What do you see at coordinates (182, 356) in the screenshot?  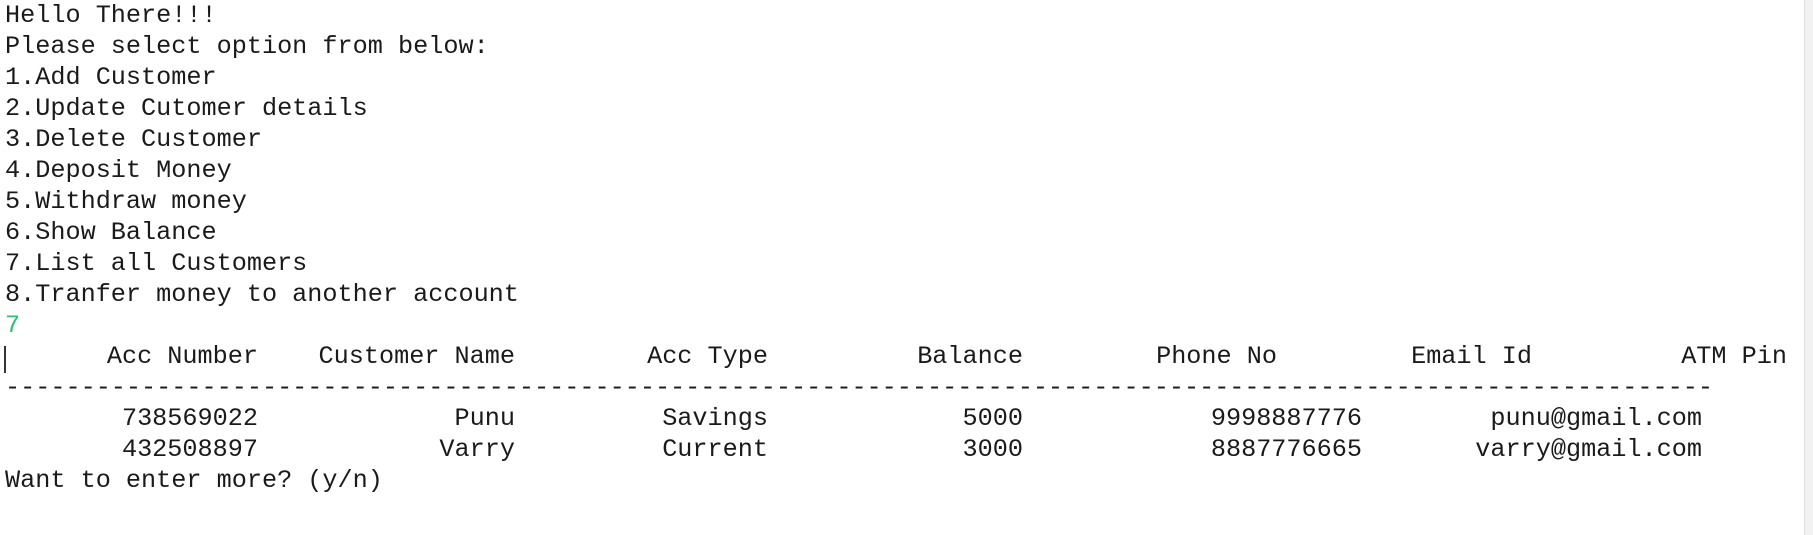 I see `header-acc-number: Acc Number` at bounding box center [182, 356].